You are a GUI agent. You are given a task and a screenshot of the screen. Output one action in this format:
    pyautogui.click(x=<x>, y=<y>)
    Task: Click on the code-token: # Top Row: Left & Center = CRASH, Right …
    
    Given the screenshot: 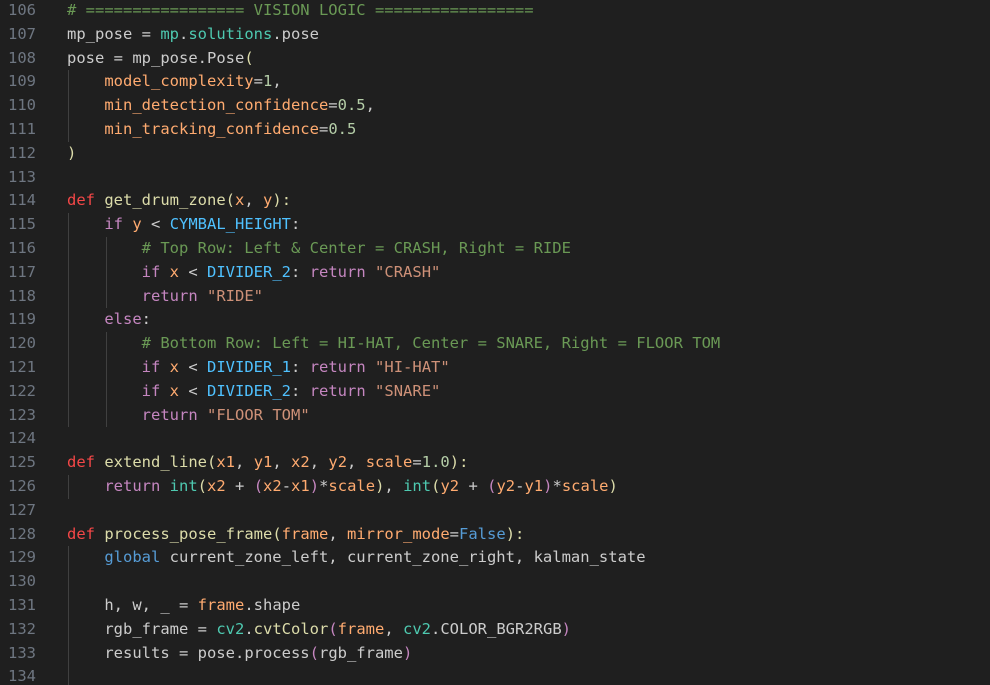 What is the action you would take?
    pyautogui.click(x=356, y=247)
    